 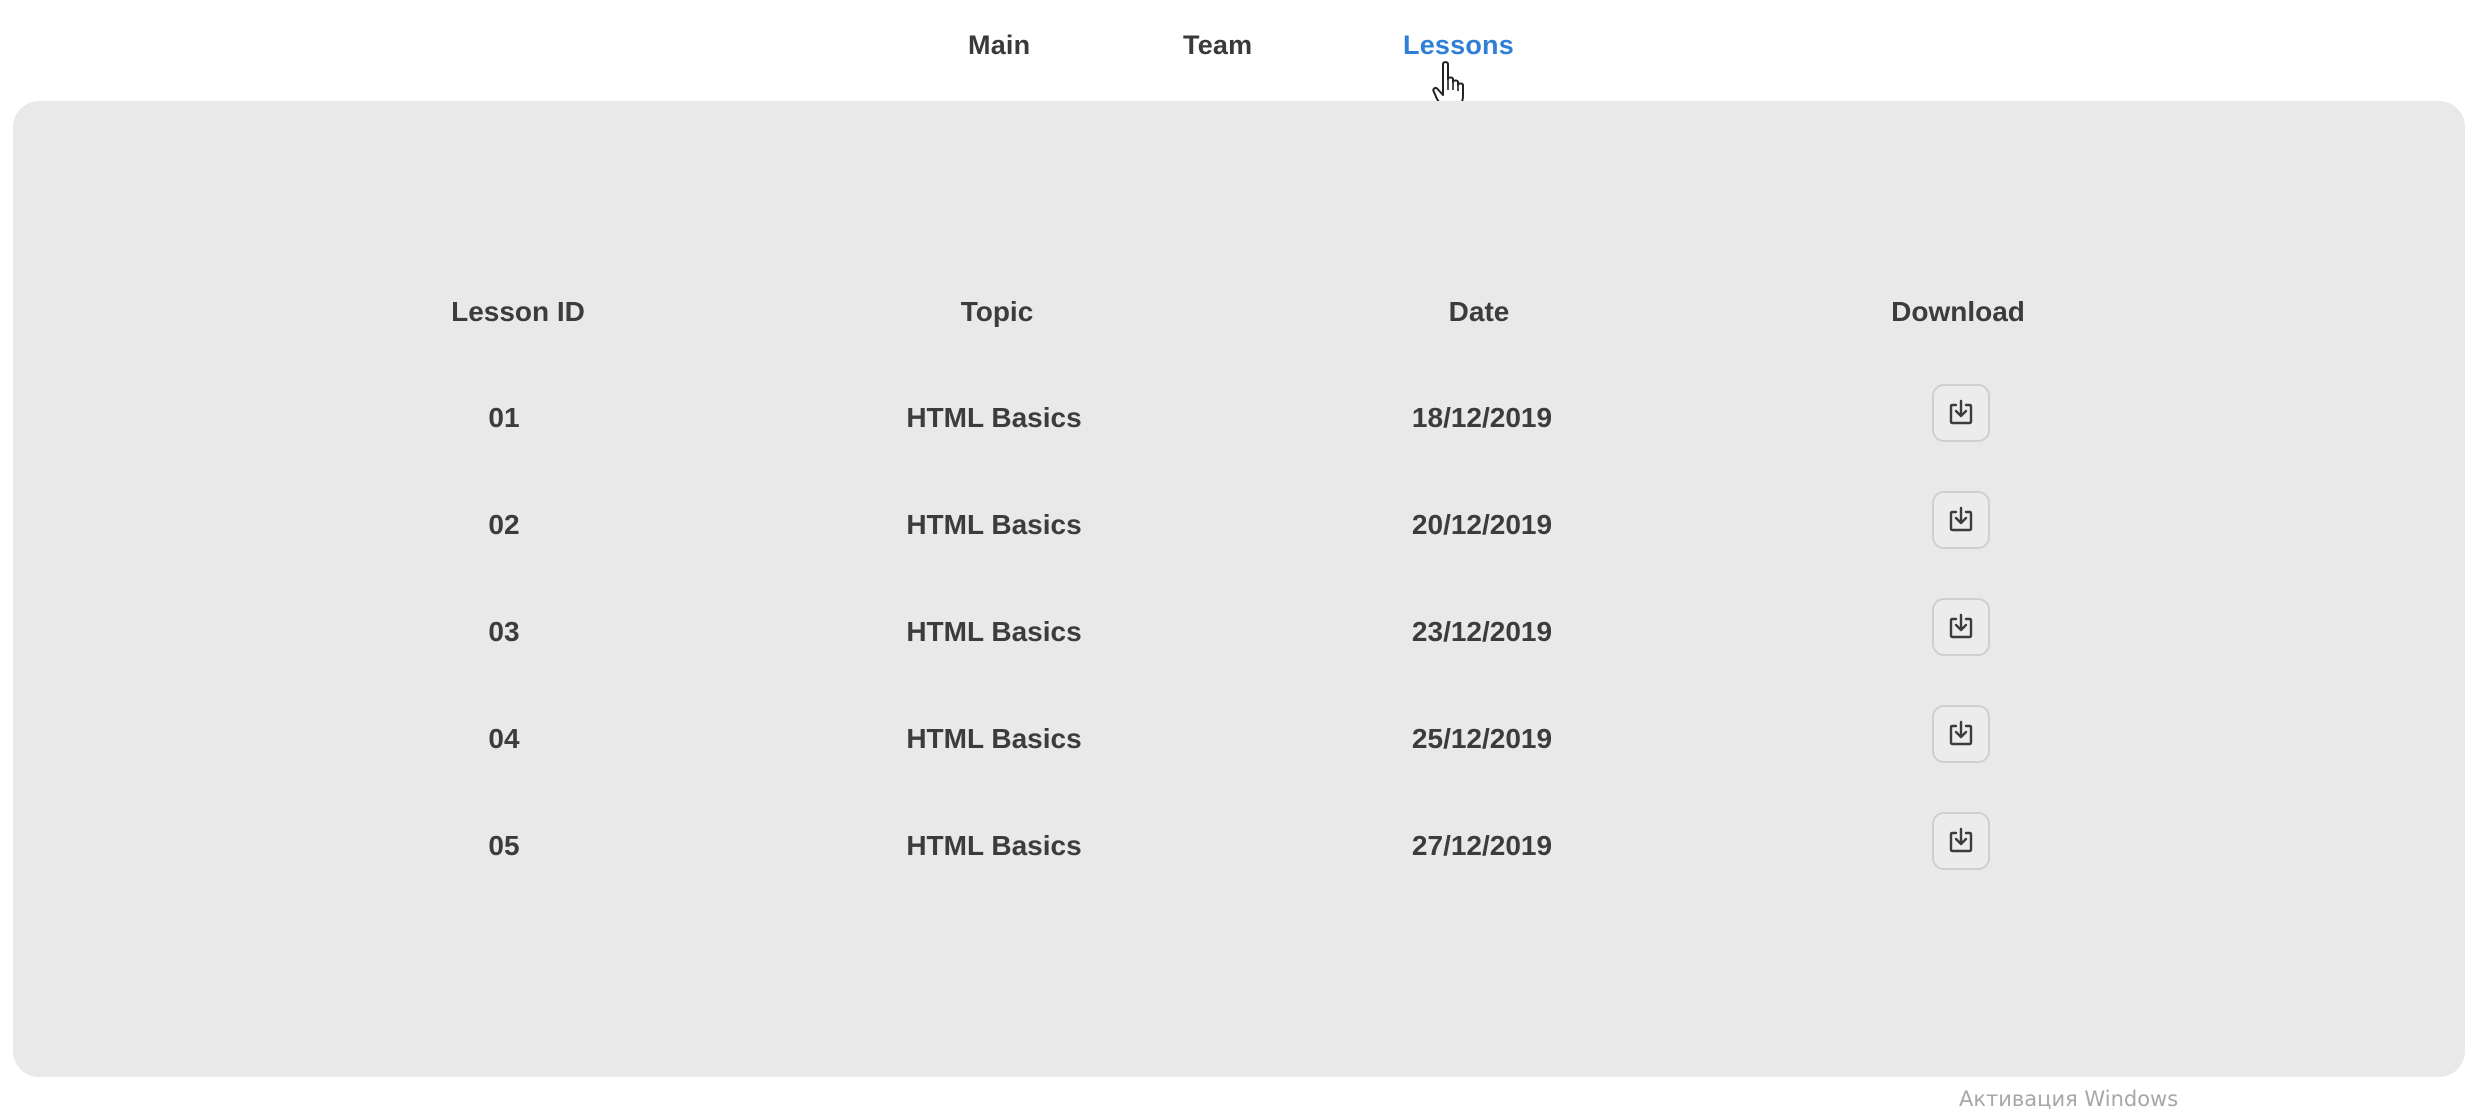 What do you see at coordinates (1240, 418) in the screenshot?
I see `table-row: 01 HTML Basics 18/12/2019` at bounding box center [1240, 418].